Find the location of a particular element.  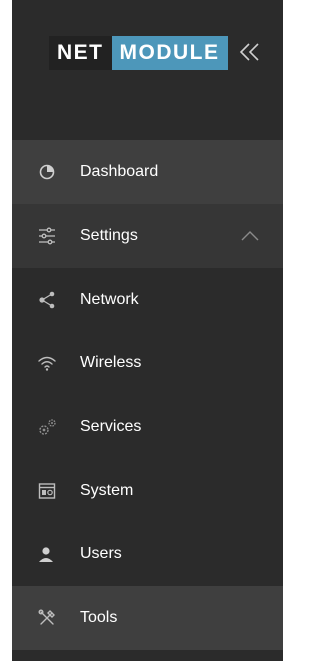

tools-icon is located at coordinates (46, 617).